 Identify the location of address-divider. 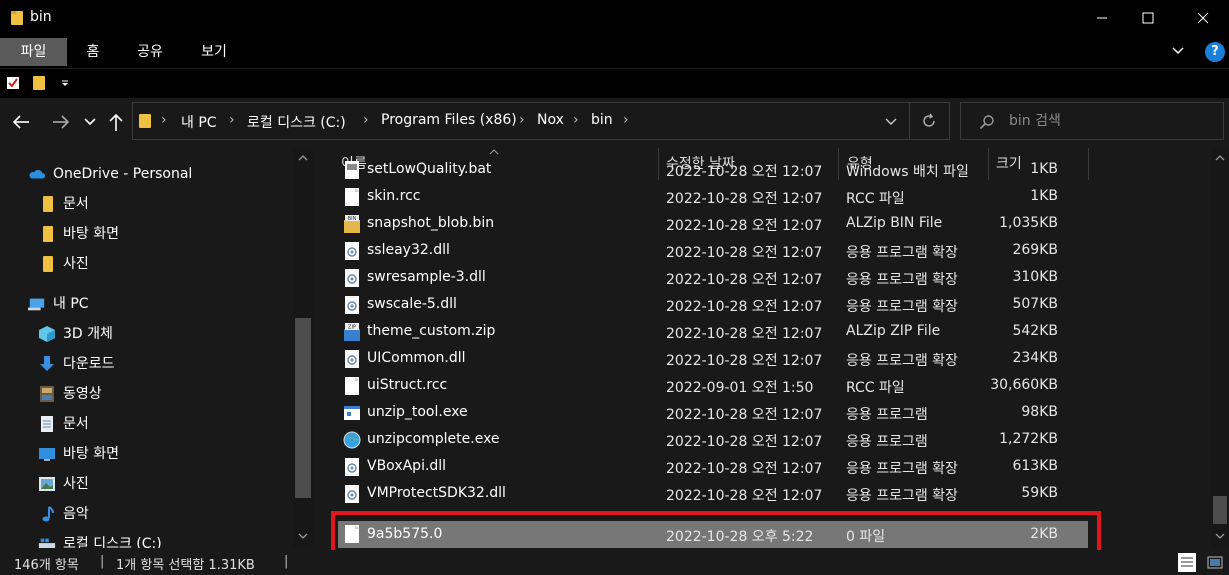
(909, 121).